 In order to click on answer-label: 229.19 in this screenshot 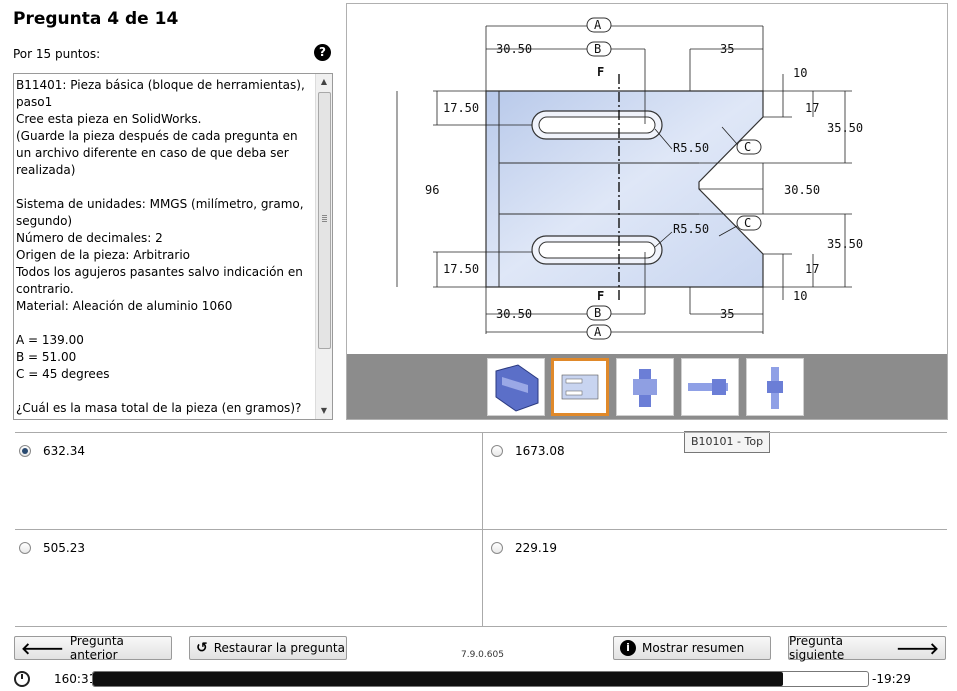, I will do `click(536, 548)`.